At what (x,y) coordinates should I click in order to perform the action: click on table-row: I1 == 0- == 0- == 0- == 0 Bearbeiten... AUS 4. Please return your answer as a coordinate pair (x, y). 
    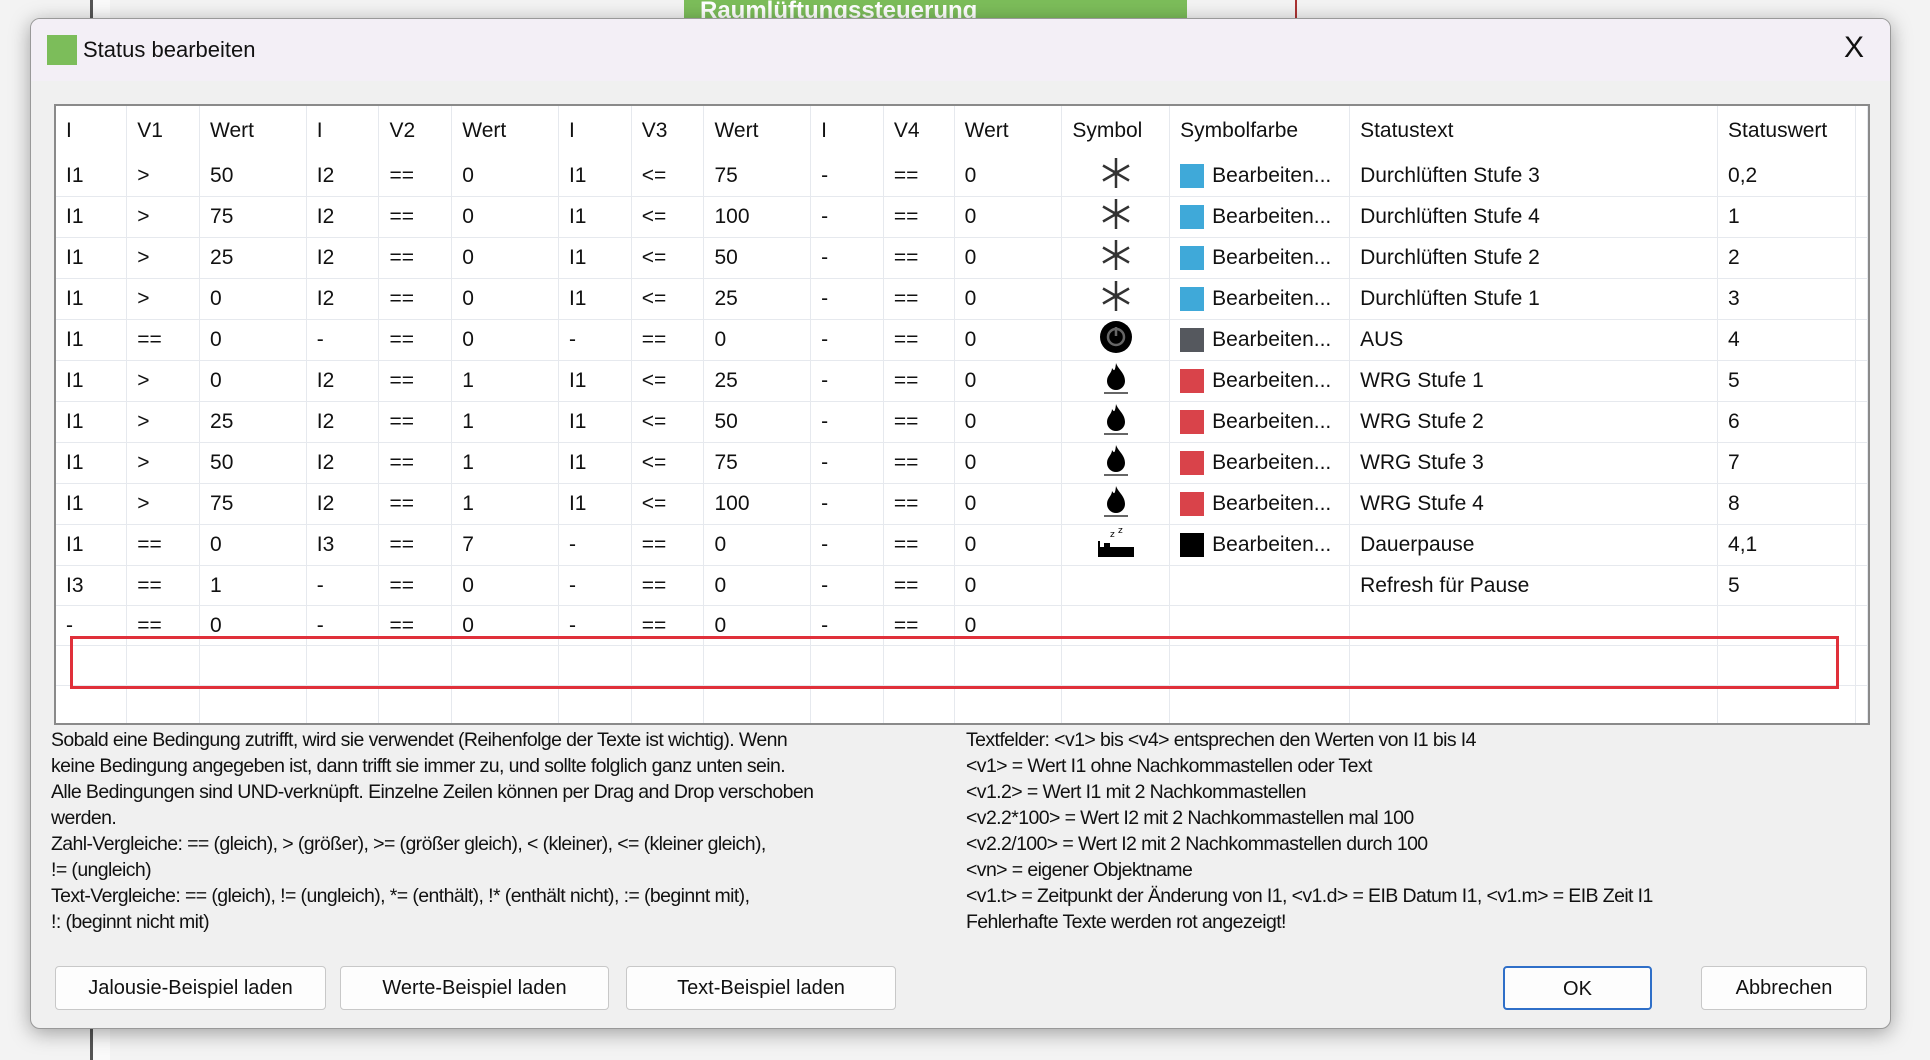
    Looking at the image, I should click on (962, 340).